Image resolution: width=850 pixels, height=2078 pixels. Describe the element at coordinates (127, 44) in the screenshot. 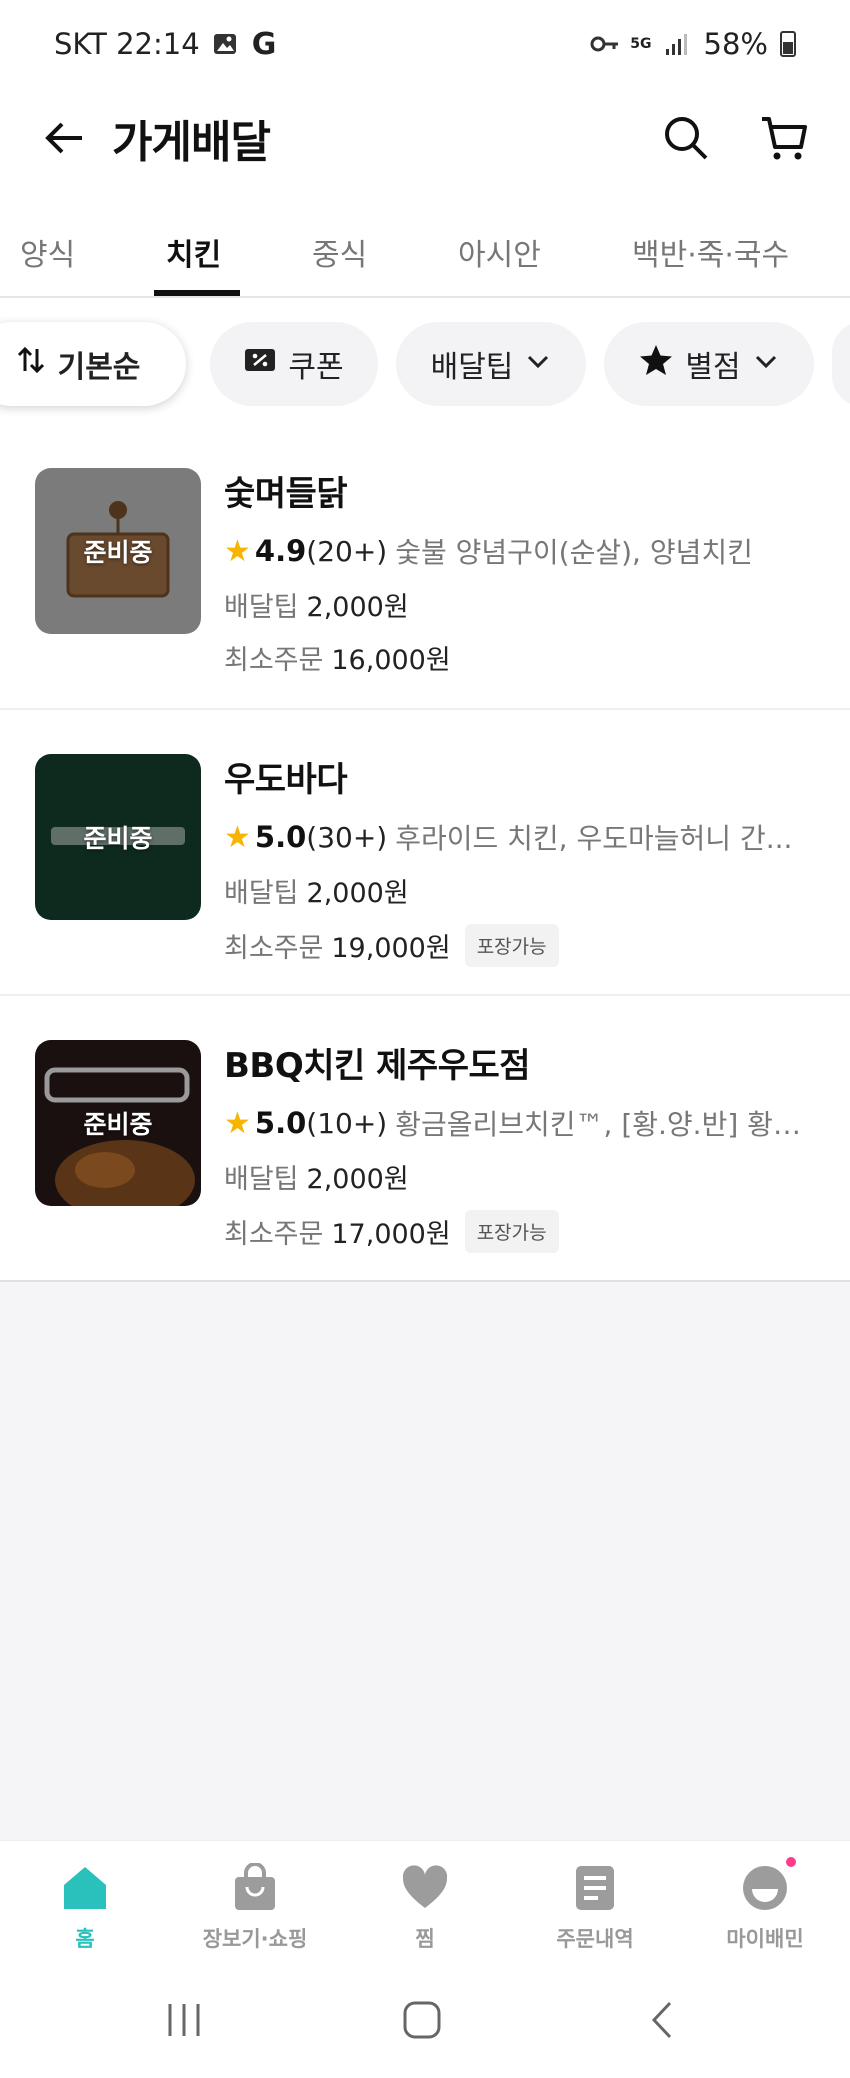

I see `carrier-time: SKT 22:14` at that location.